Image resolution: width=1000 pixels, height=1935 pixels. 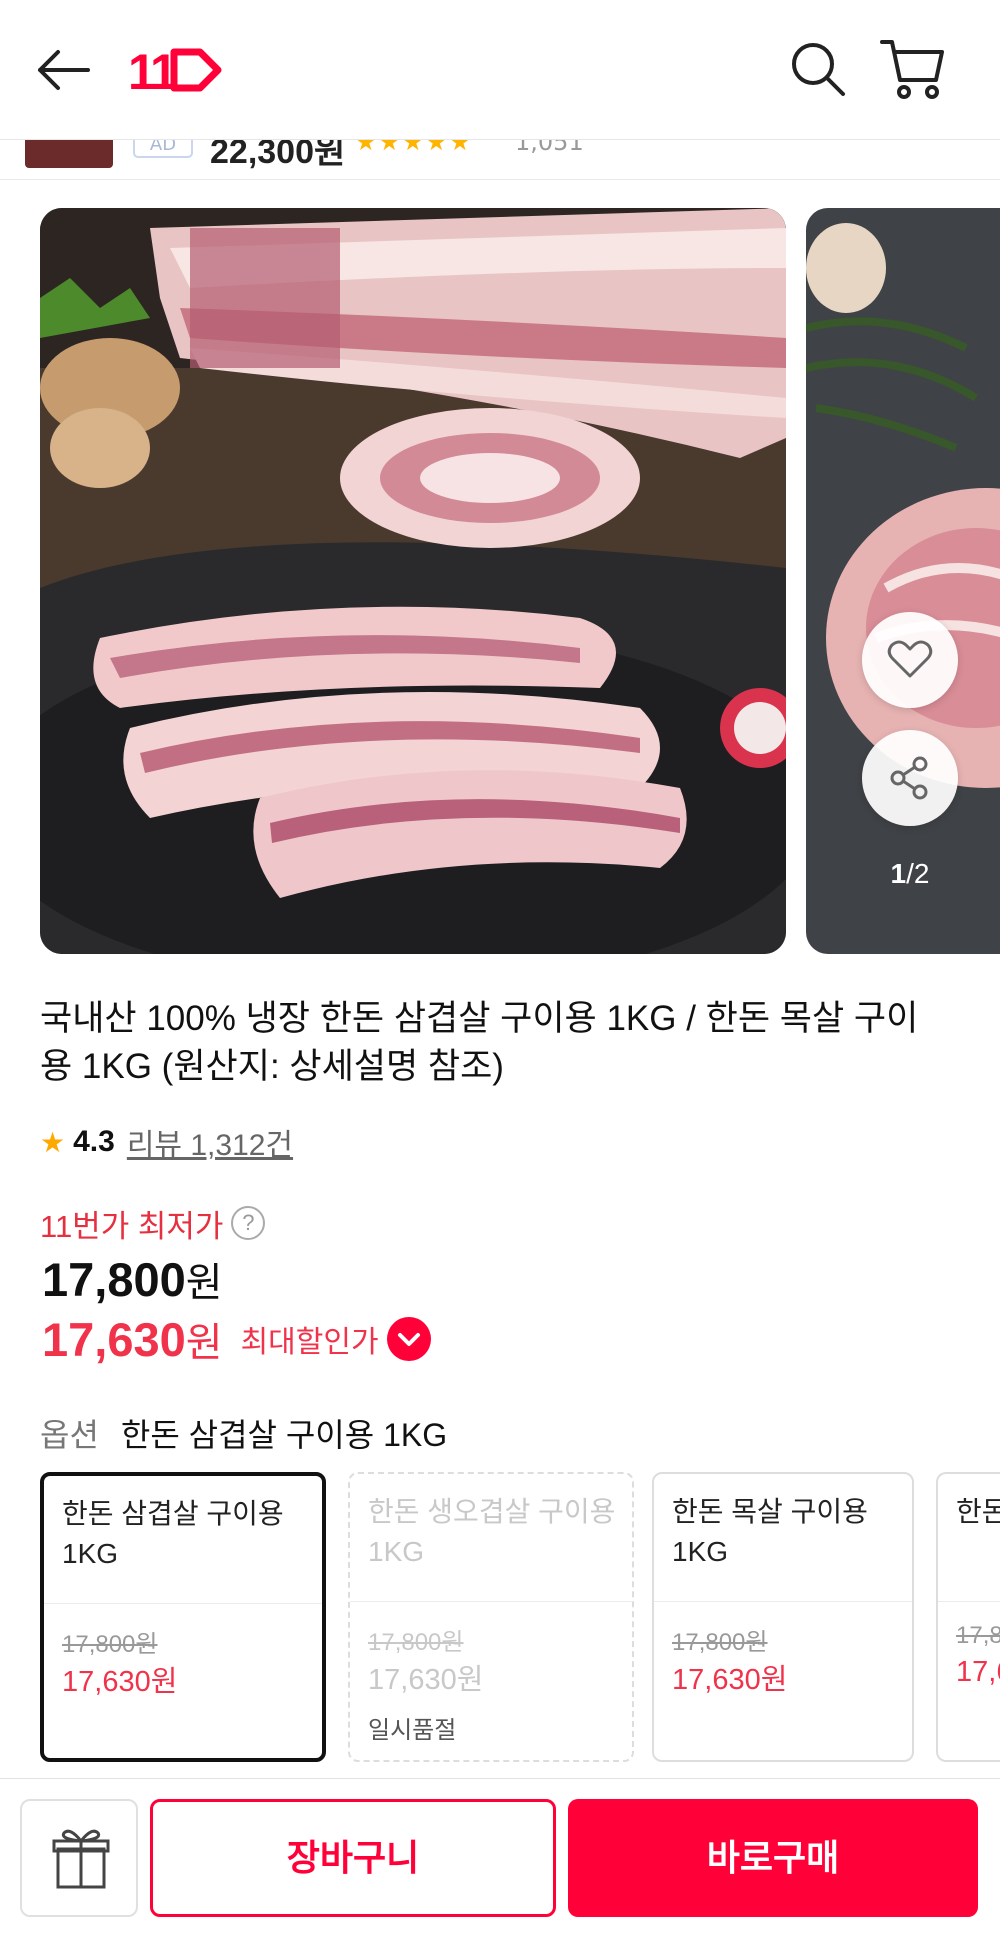 I want to click on option-original-price: 17,8, so click(x=978, y=1635).